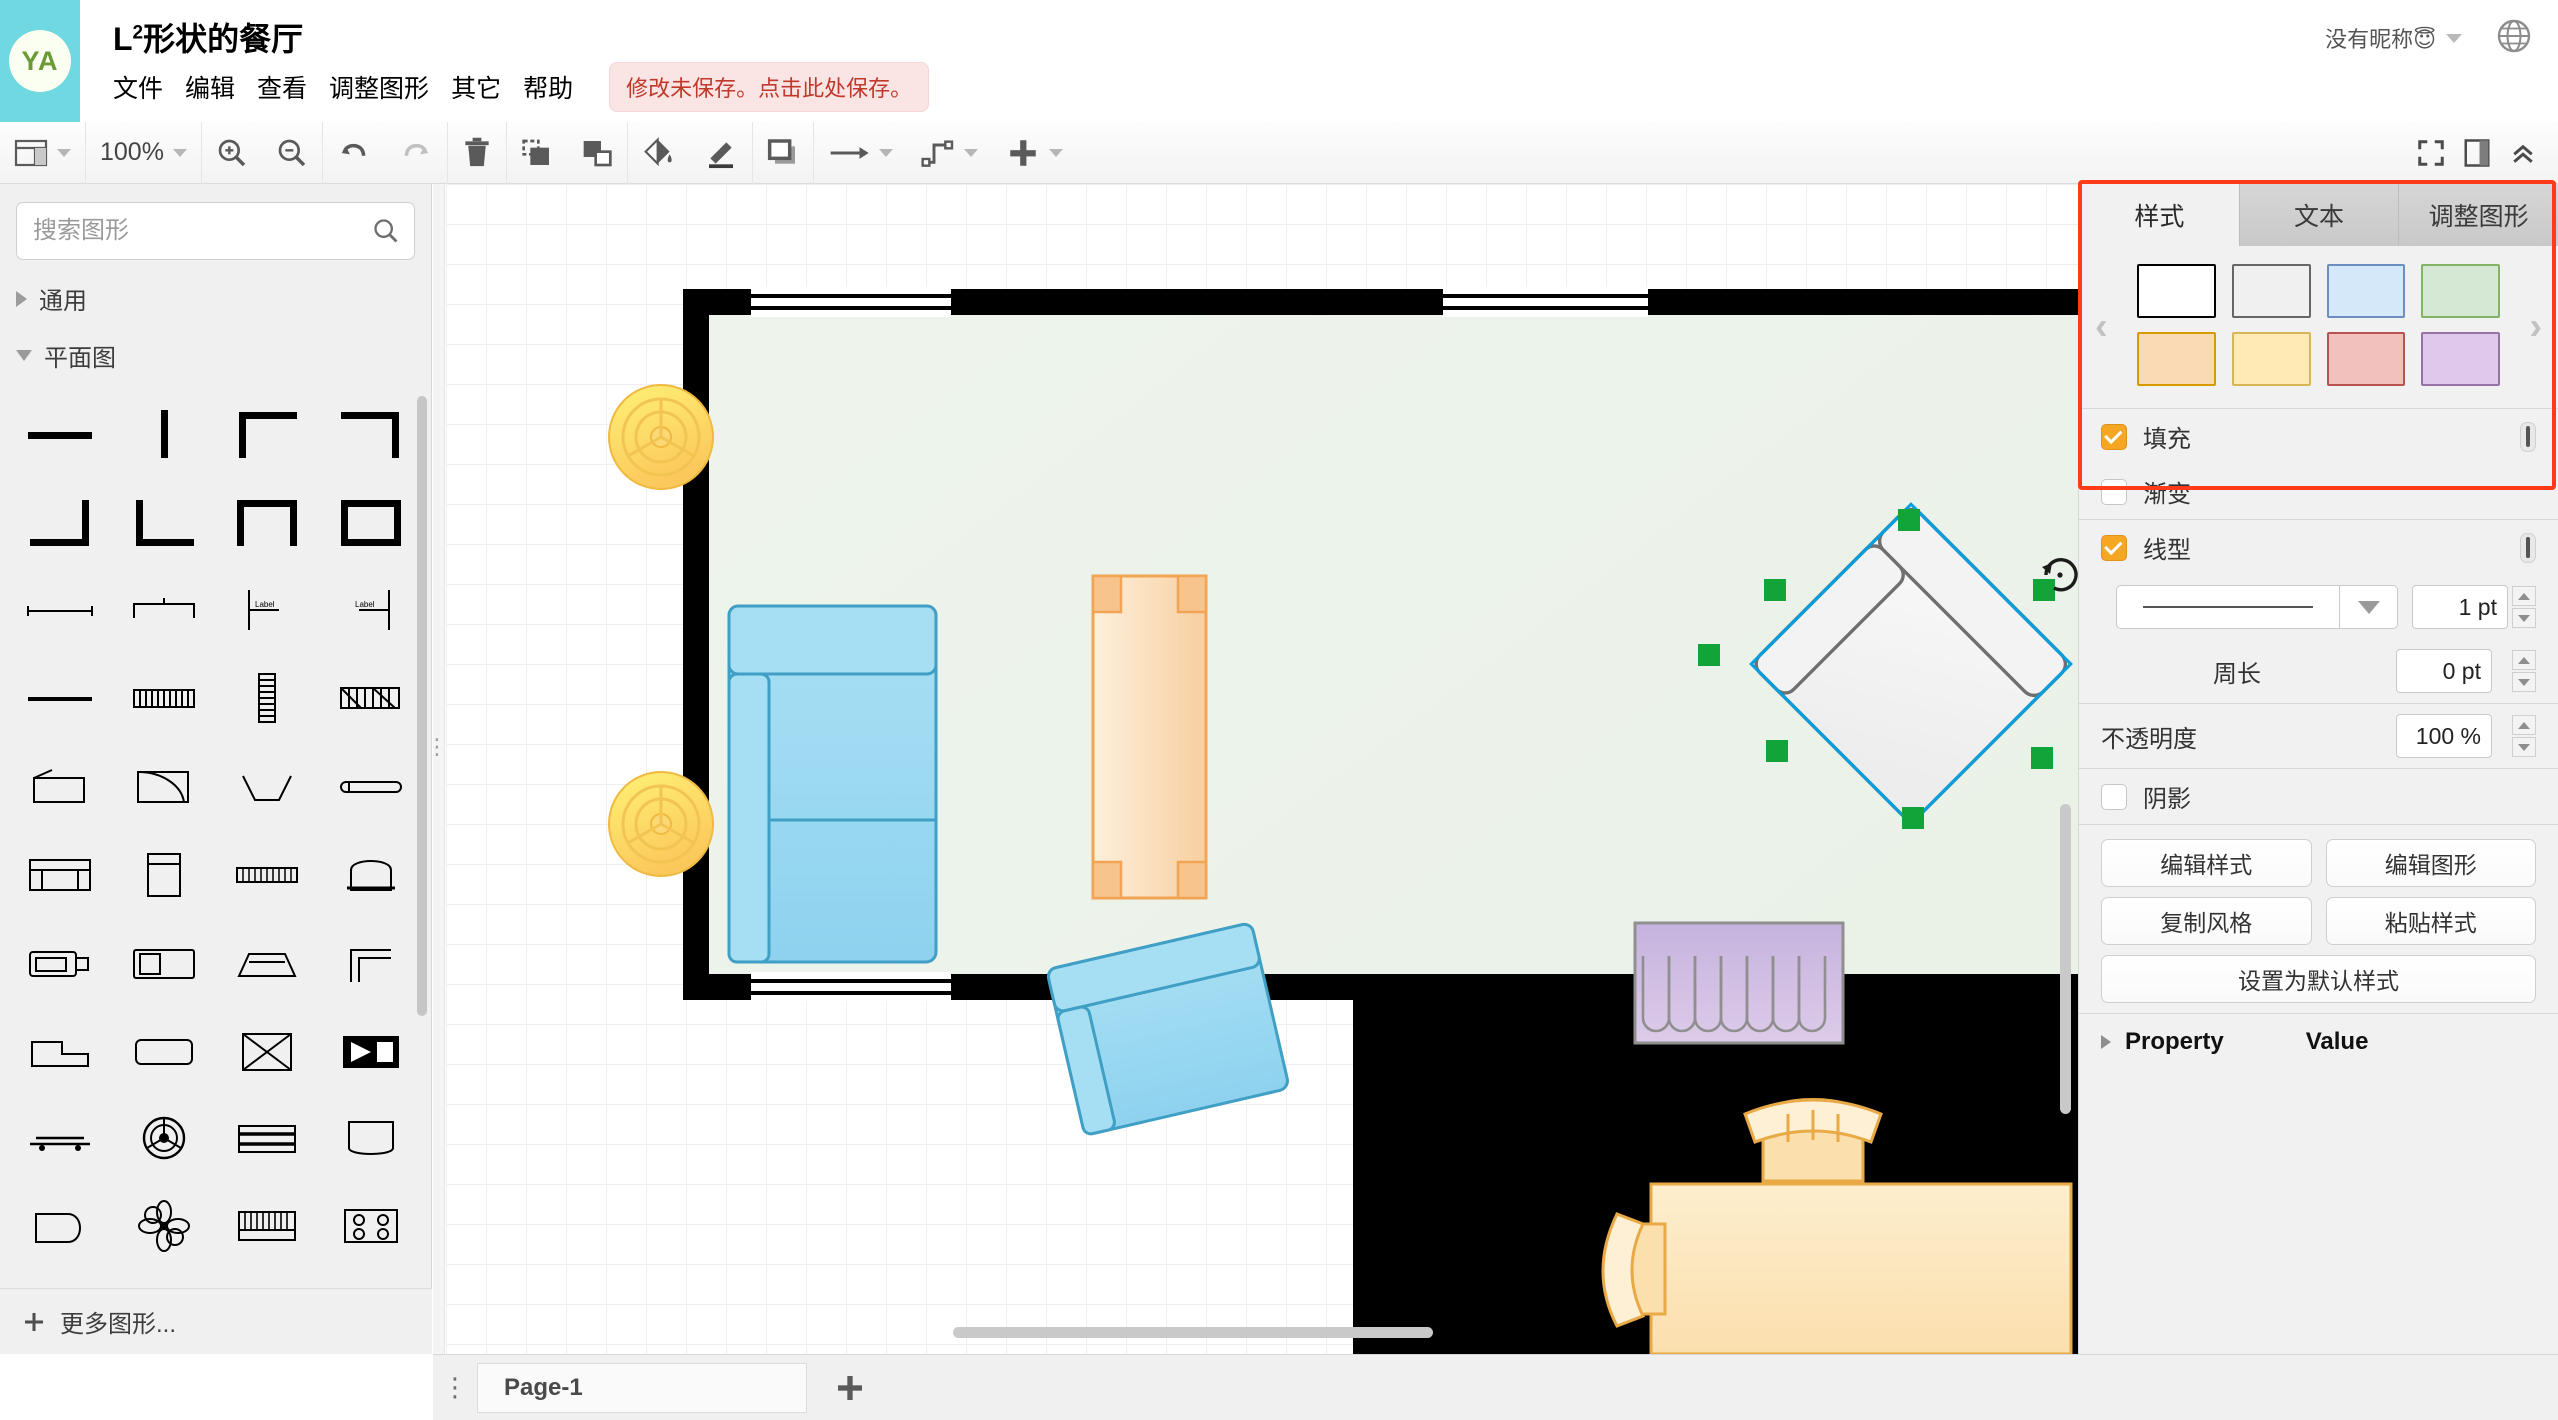 The width and height of the screenshot is (2558, 1420). Describe the element at coordinates (268, 698) in the screenshot. I see `shape-stairs-vertical` at that location.